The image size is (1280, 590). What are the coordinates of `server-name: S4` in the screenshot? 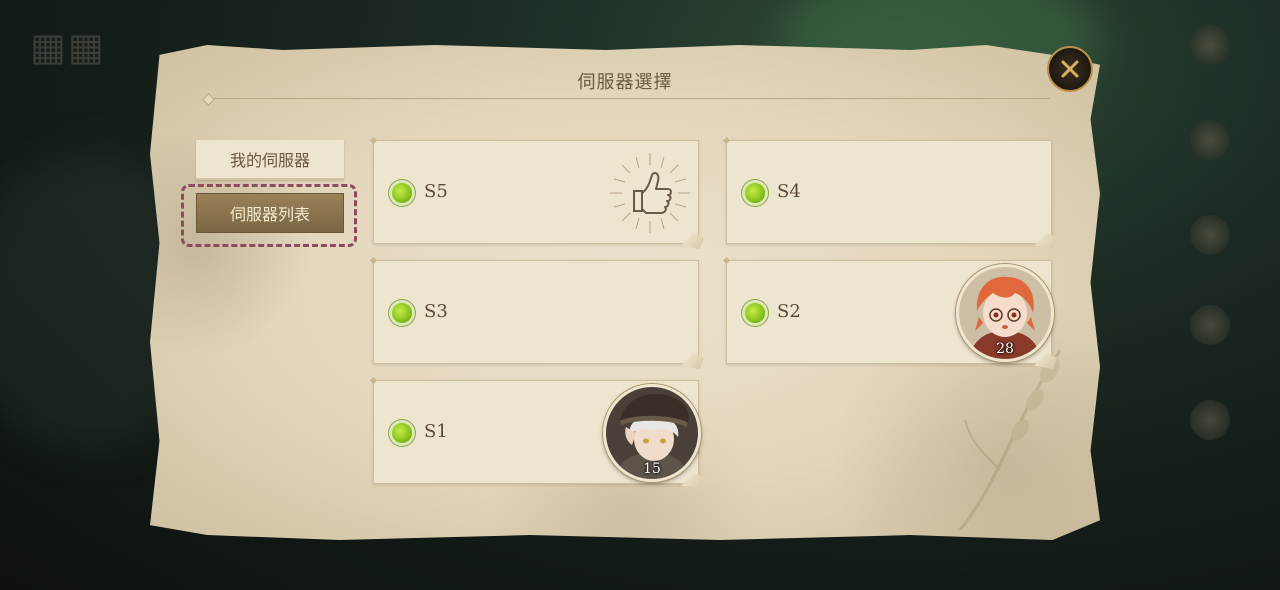 It's located at (789, 191).